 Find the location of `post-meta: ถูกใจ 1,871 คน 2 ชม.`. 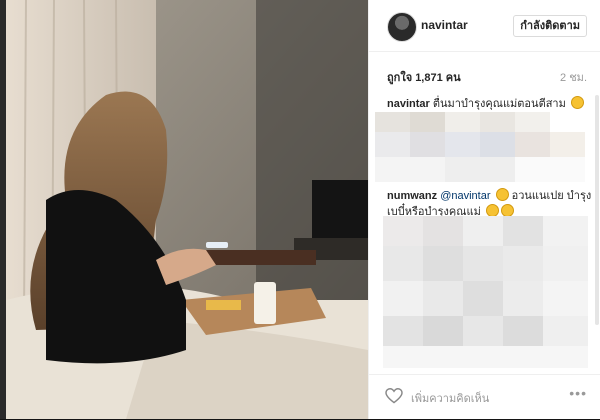

post-meta: ถูกใจ 1,871 คน 2 ชม. is located at coordinates (484, 71).